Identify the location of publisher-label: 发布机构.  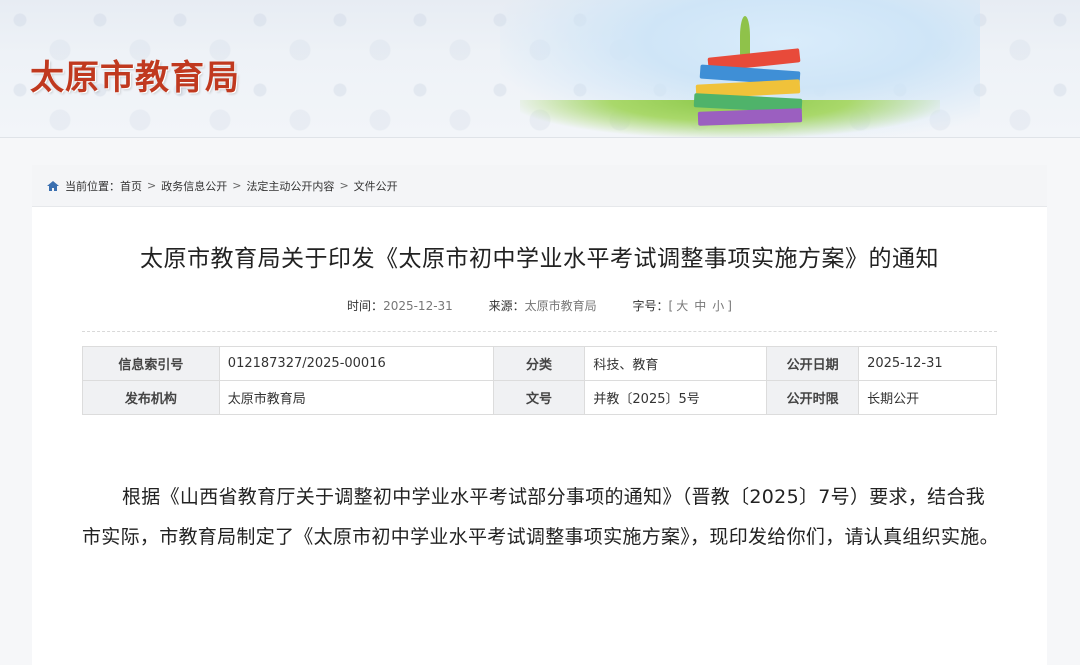
(151, 397).